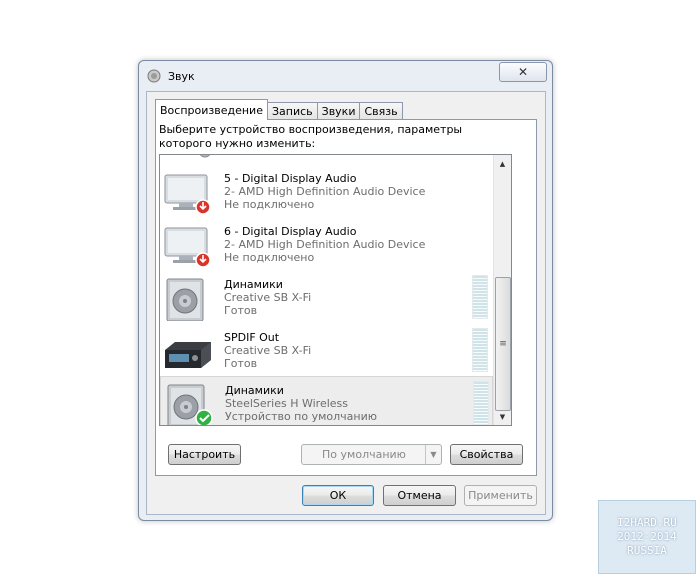 The height and width of the screenshot is (581, 700). What do you see at coordinates (154, 76) in the screenshot?
I see `speaker-title-icon` at bounding box center [154, 76].